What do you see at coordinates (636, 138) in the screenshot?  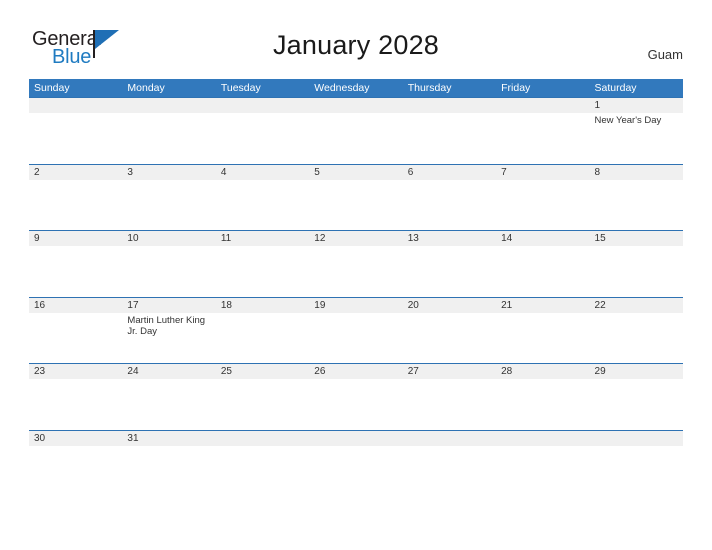 I see `event-cell: New Year's Day` at bounding box center [636, 138].